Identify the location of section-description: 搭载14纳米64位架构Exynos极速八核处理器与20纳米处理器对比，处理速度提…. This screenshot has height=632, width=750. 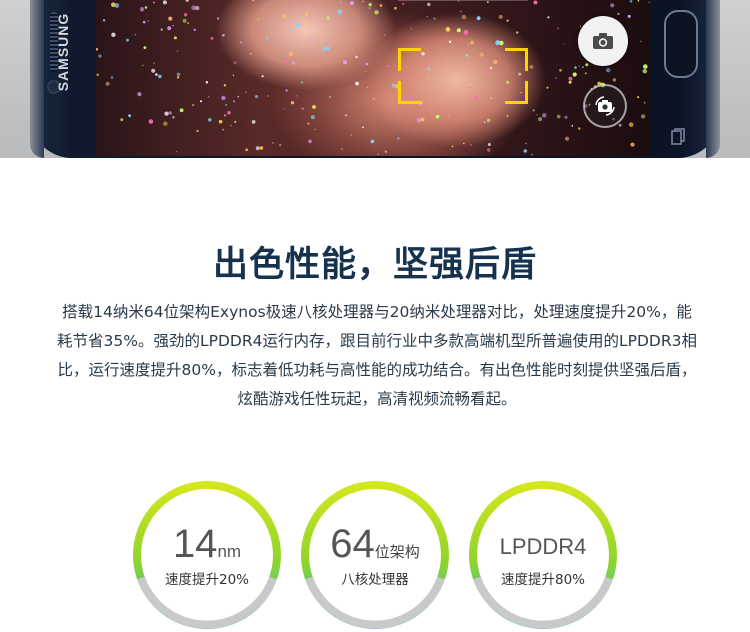
(377, 355).